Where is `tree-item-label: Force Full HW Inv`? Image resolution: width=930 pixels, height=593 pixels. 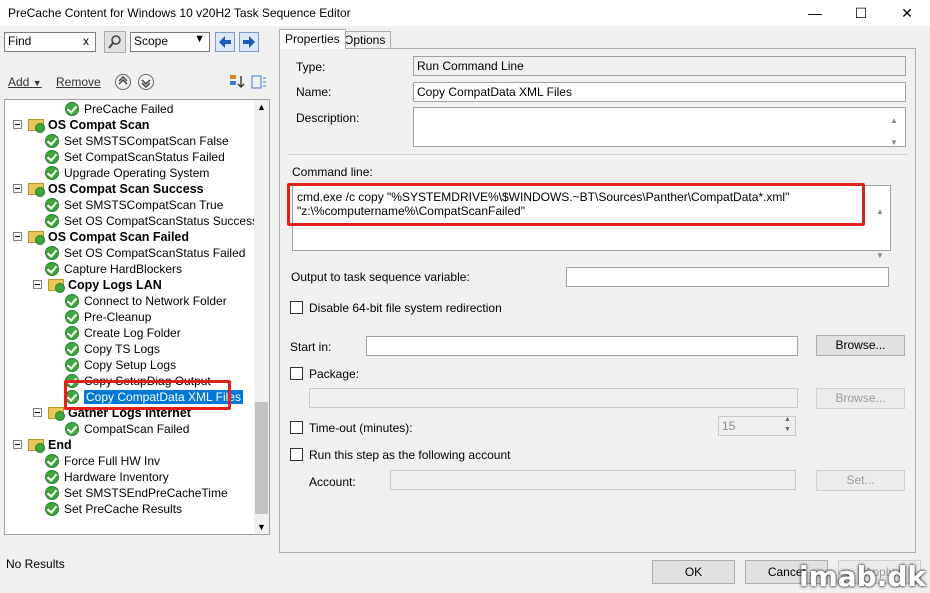
tree-item-label: Force Full HW Inv is located at coordinates (112, 461).